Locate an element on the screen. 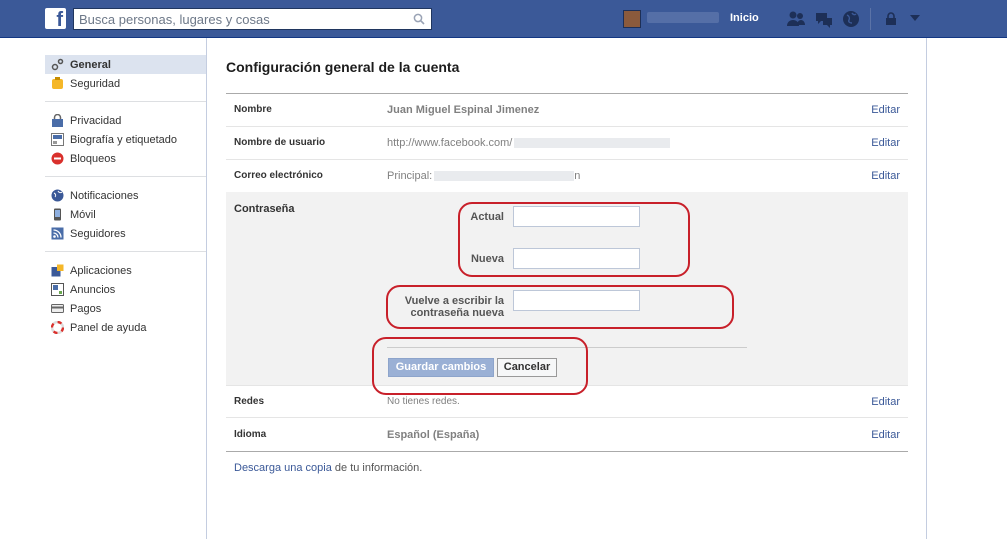 This screenshot has height=539, width=1007. mobile-icon is located at coordinates (57, 214).